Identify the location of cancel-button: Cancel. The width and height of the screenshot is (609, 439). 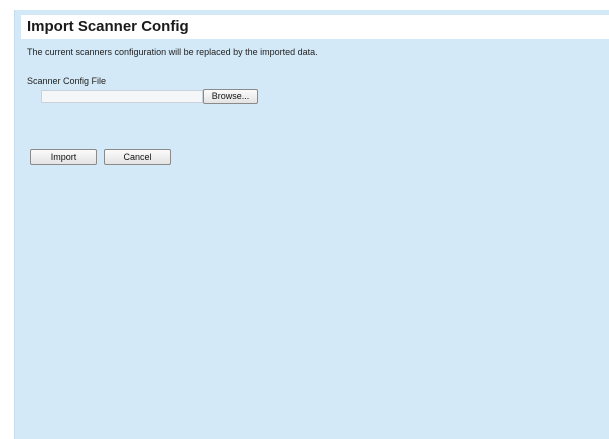
(137, 157).